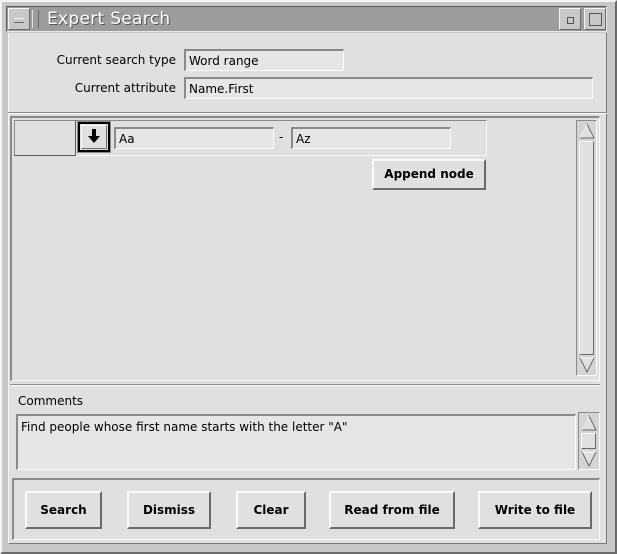 This screenshot has width=617, height=554. I want to click on search-type-label: Current search type, so click(116, 60).